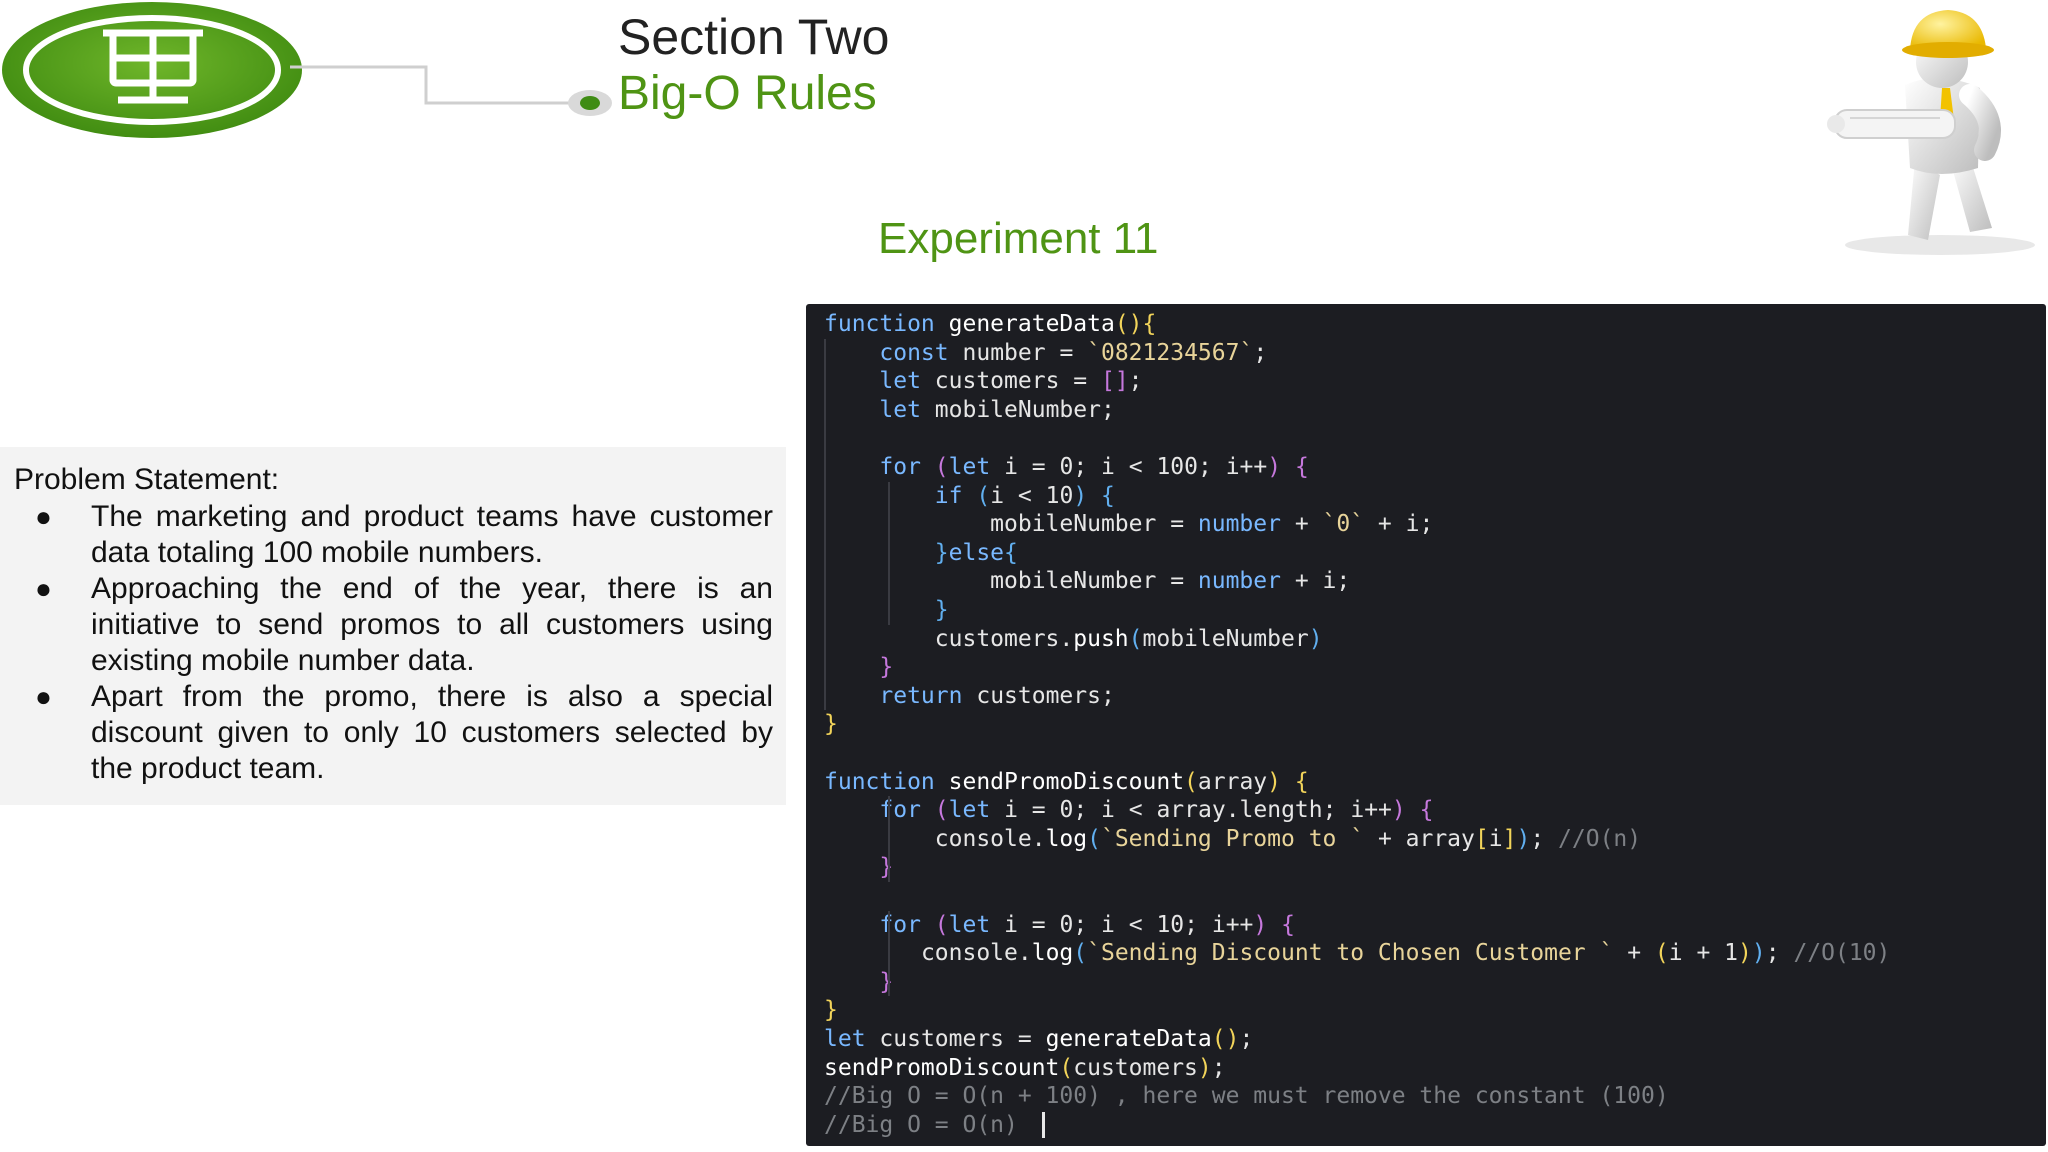 This screenshot has width=2048, height=1152. I want to click on code-token: //Big O = O(n), so click(921, 1124).